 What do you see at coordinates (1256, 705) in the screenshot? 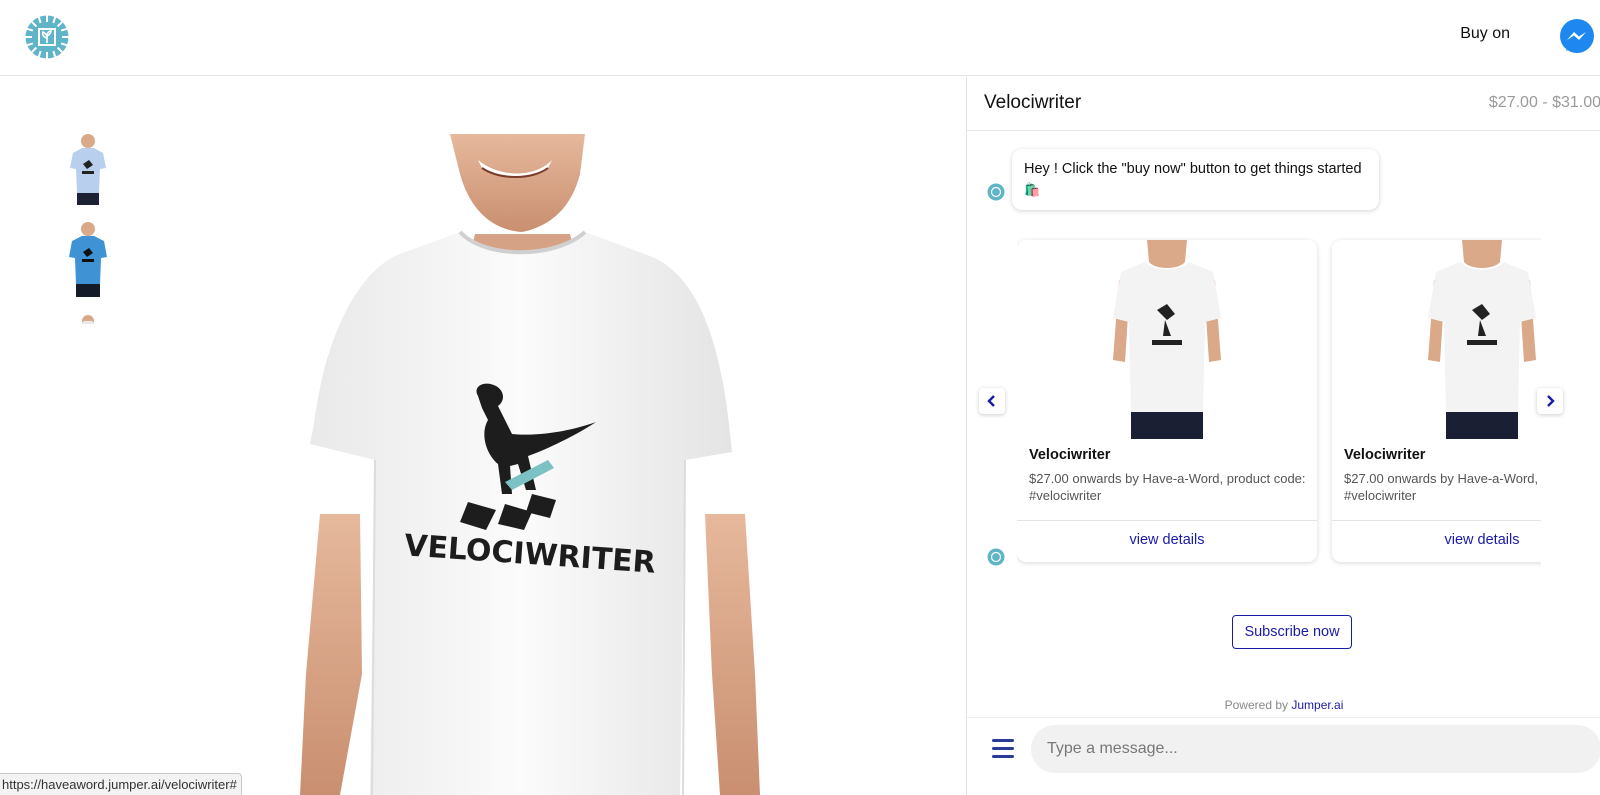
I see `powered-by-label: Powered by` at bounding box center [1256, 705].